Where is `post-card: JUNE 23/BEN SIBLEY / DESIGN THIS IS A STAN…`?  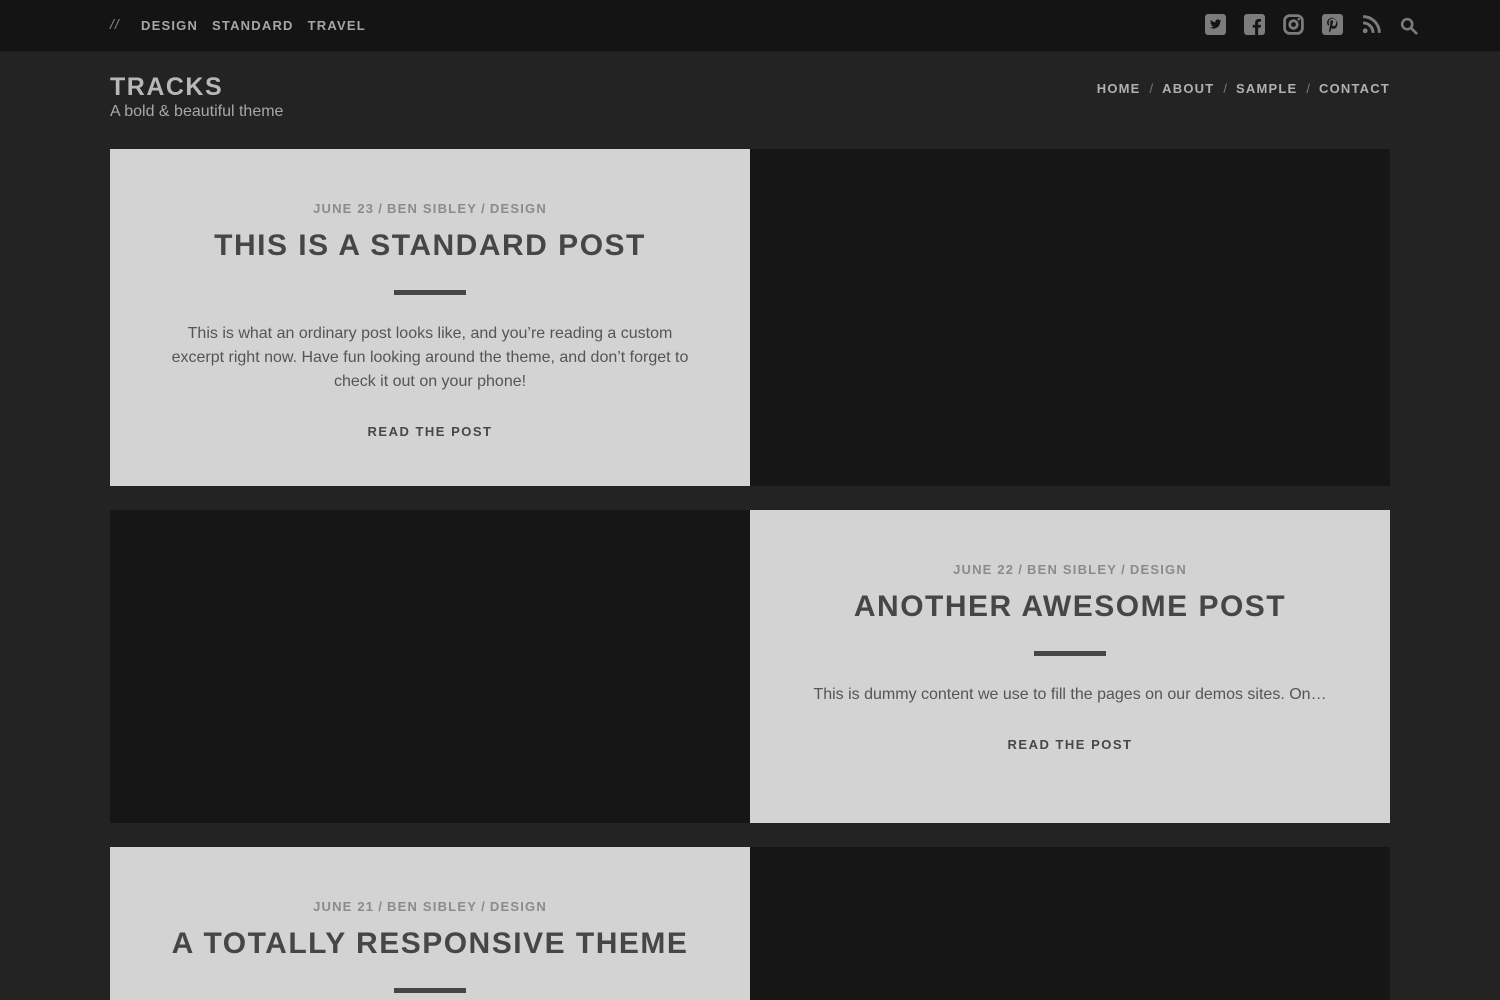 post-card: JUNE 23/BEN SIBLEY / DESIGN THIS IS A STAN… is located at coordinates (430, 317).